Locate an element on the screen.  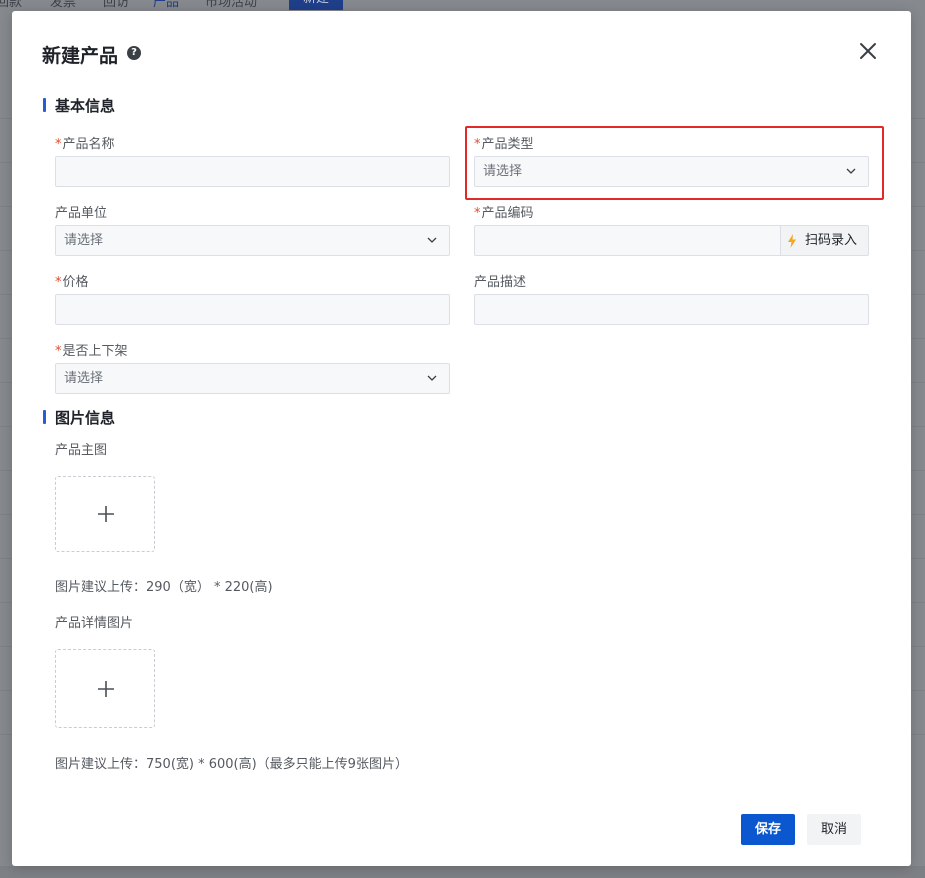
section-image-info: 图片信息 is located at coordinates (79, 417).